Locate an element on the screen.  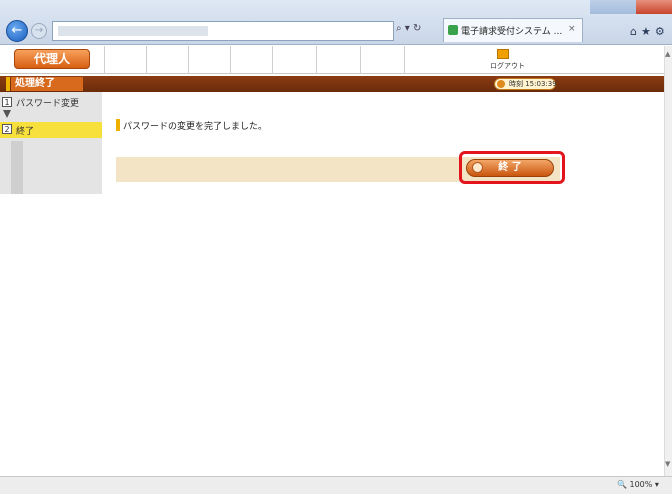
step-number-badge: 2 is located at coordinates (7, 129).